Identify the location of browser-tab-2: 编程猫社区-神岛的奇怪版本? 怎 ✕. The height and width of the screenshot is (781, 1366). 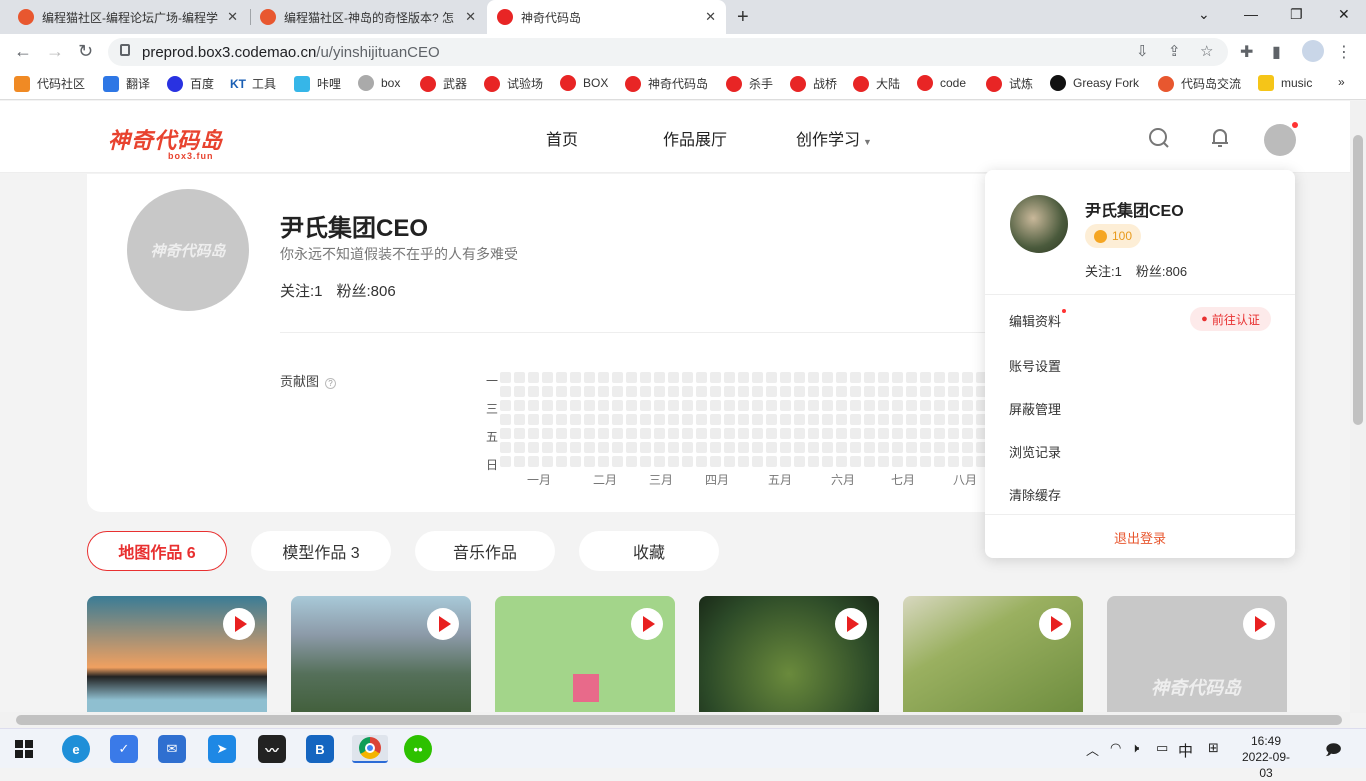
(368, 17).